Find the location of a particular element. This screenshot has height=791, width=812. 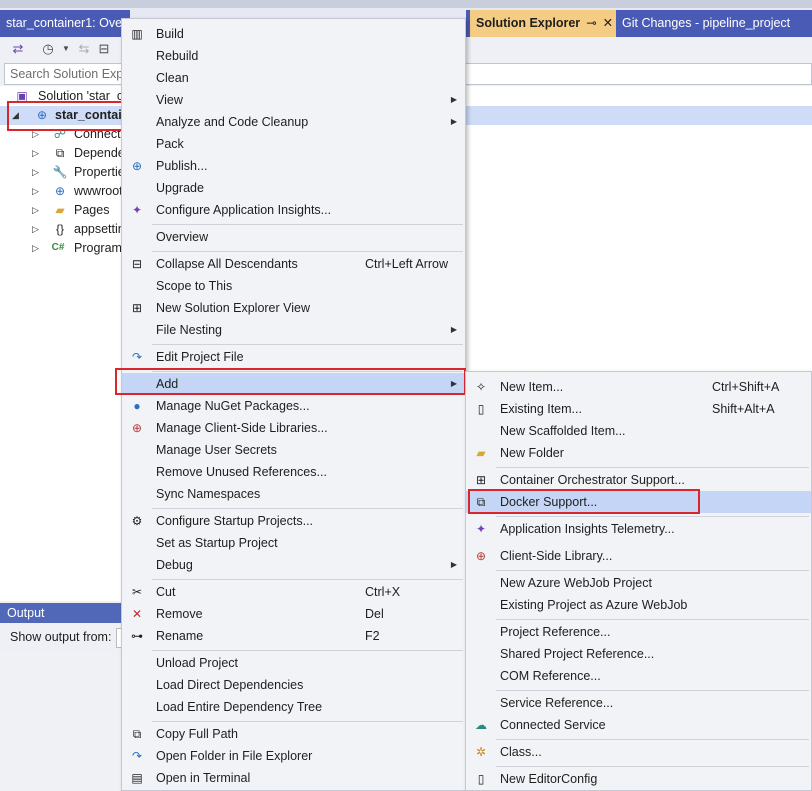

menu-item-overview: Overview is located at coordinates (293, 237).